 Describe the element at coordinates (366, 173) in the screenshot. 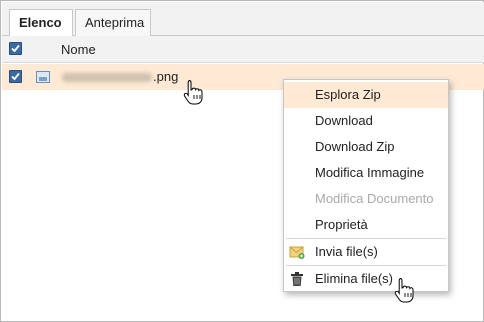

I see `menu-item-modifica-immagine: Modifica Immagine` at that location.